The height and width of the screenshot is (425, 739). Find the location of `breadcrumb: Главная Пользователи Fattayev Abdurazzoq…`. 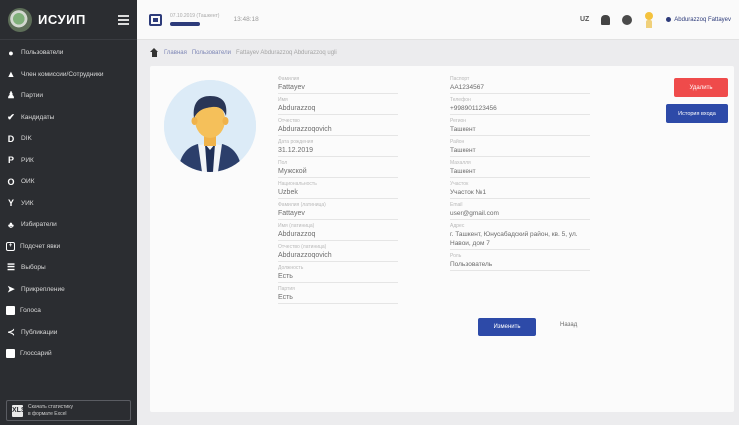

breadcrumb: Главная Пользователи Fattayev Abdurazzoq… is located at coordinates (243, 52).